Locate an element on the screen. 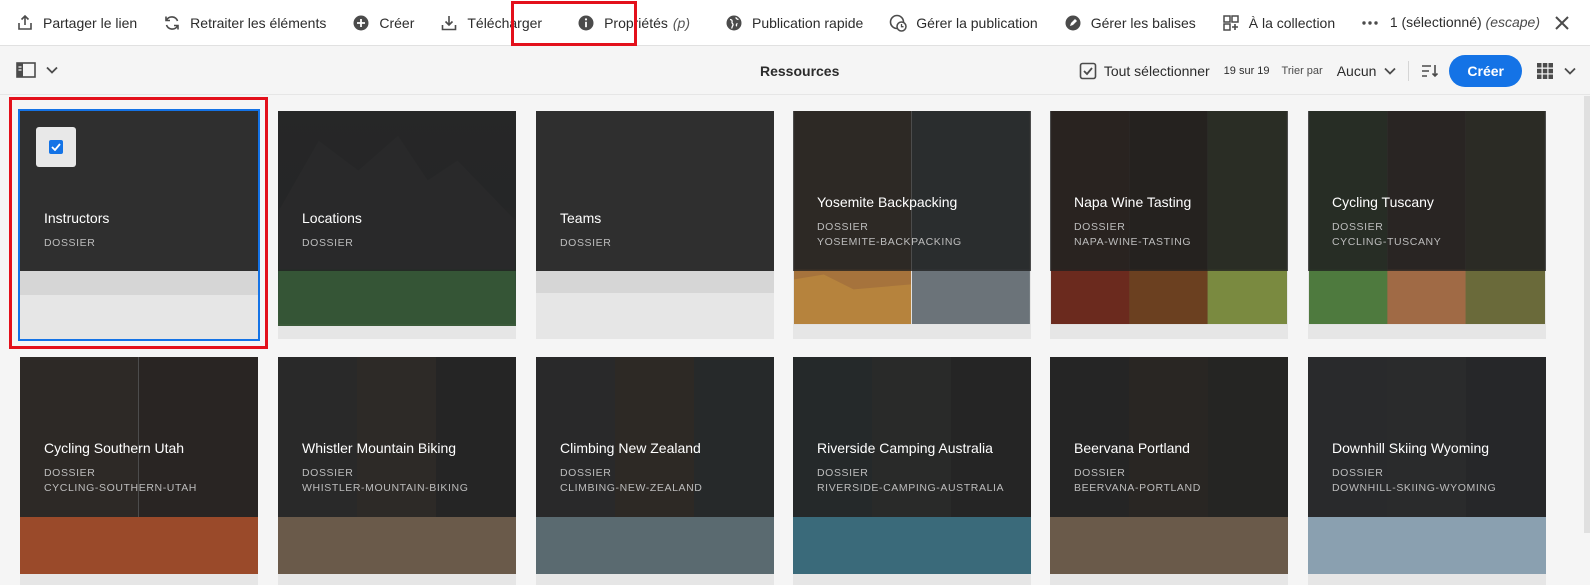 Image resolution: width=1590 pixels, height=585 pixels. sort-order-icon is located at coordinates (1430, 71).